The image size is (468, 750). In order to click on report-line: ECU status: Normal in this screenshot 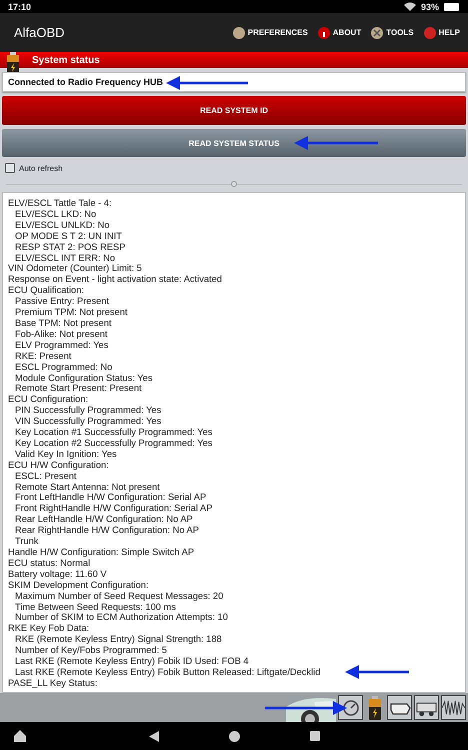, I will do `click(49, 563)`.